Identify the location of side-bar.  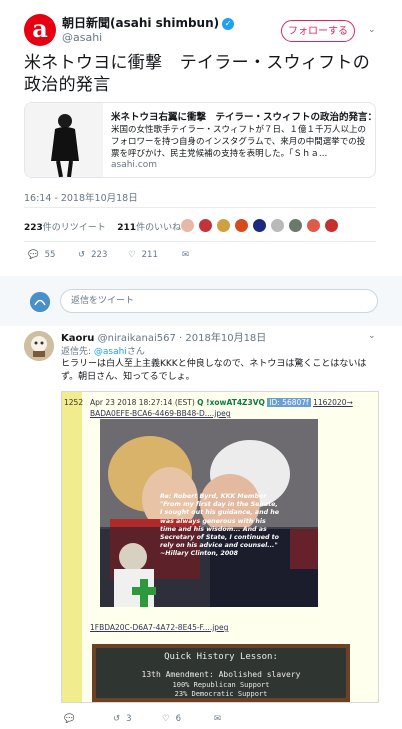
(72, 547).